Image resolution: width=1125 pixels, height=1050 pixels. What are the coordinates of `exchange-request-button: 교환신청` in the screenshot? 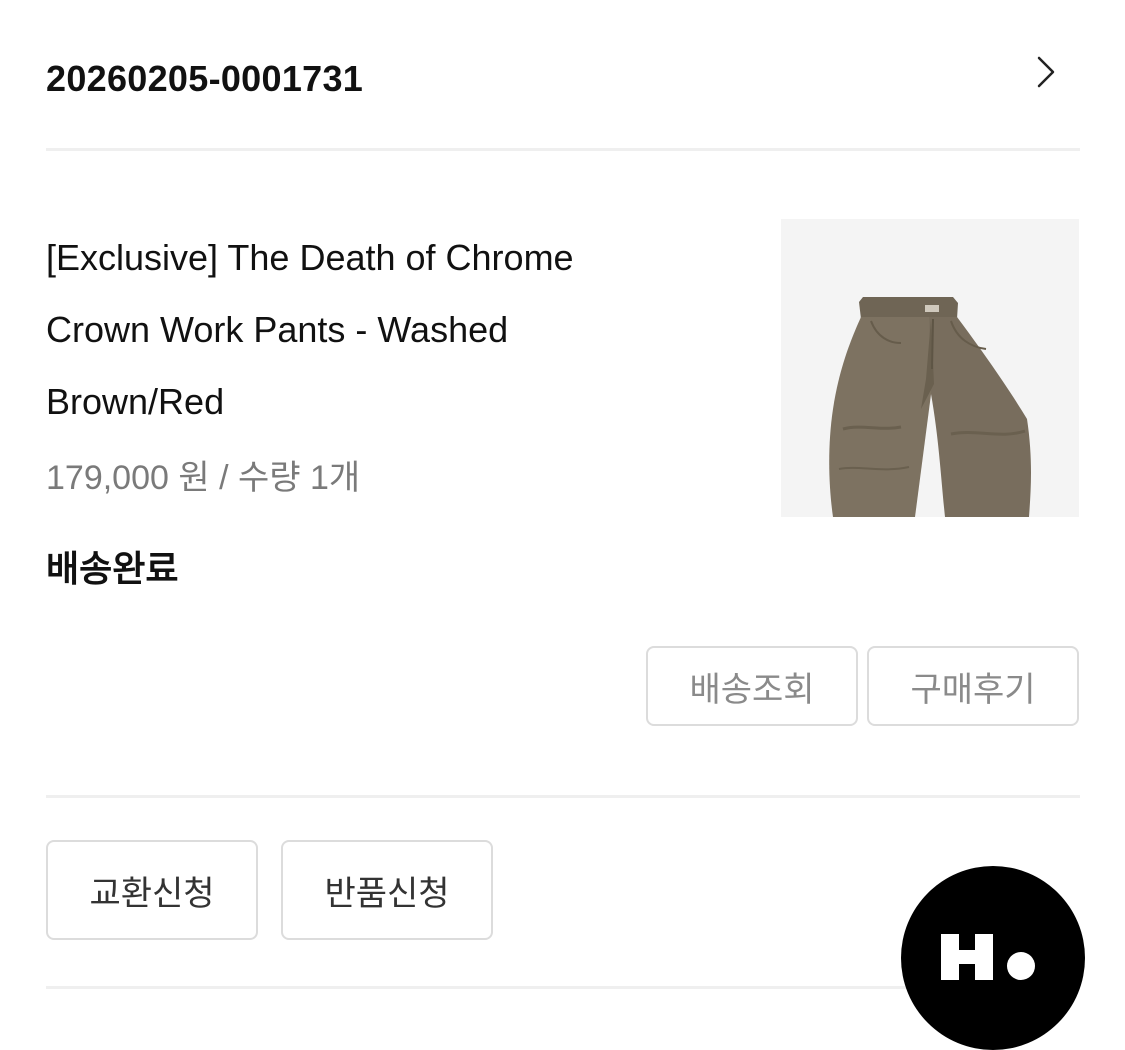 It's located at (152, 890).